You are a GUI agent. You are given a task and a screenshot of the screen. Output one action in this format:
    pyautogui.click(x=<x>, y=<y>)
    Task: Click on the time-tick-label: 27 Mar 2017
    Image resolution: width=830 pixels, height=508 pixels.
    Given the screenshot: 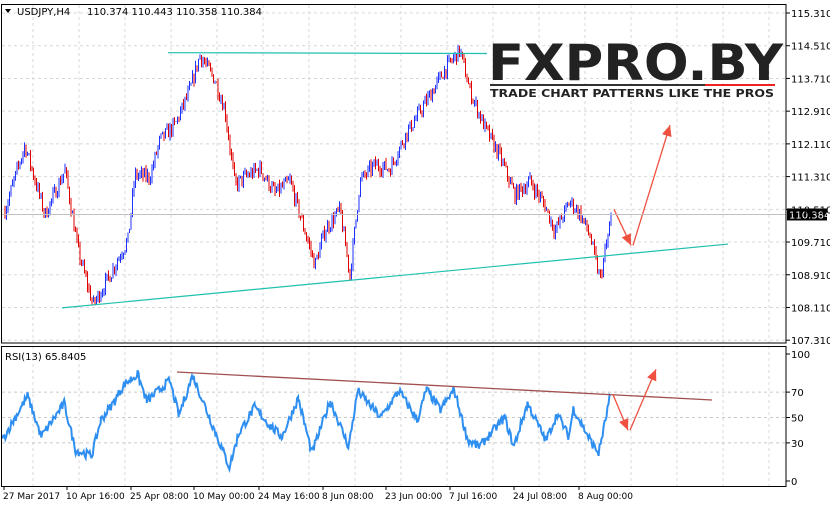 What is the action you would take?
    pyautogui.click(x=31, y=497)
    